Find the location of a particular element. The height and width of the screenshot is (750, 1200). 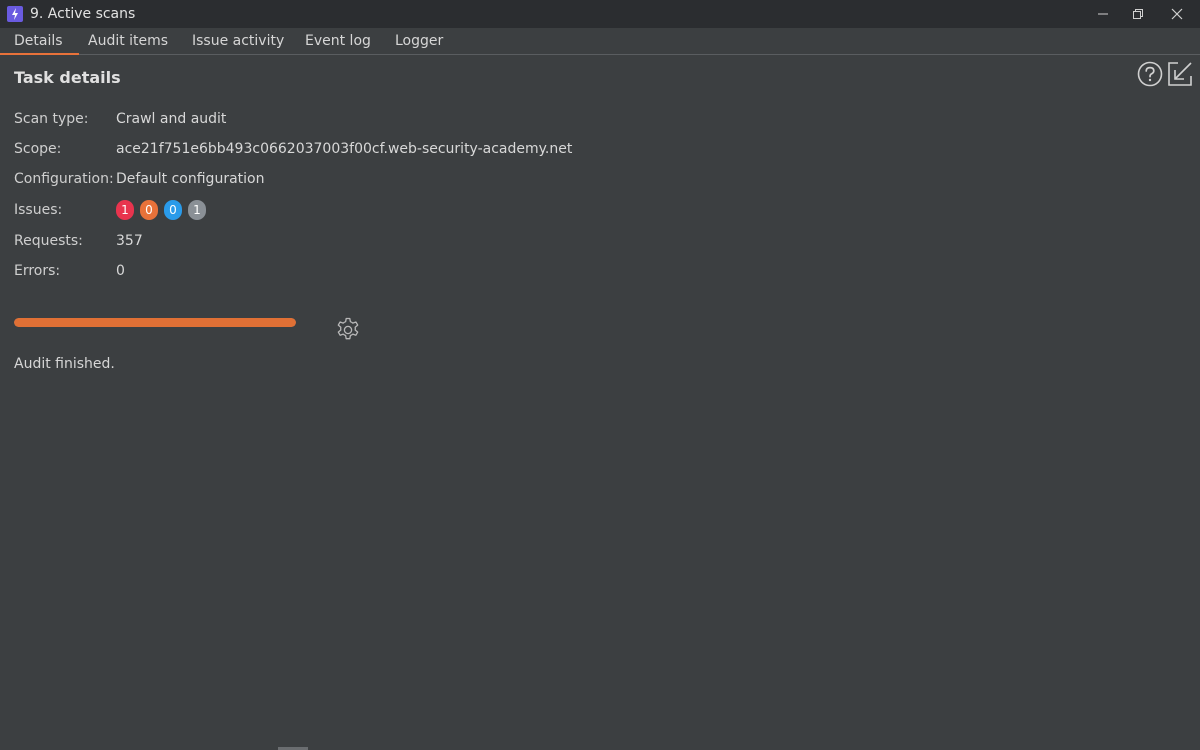

burp-lightning-icon is located at coordinates (15, 14).